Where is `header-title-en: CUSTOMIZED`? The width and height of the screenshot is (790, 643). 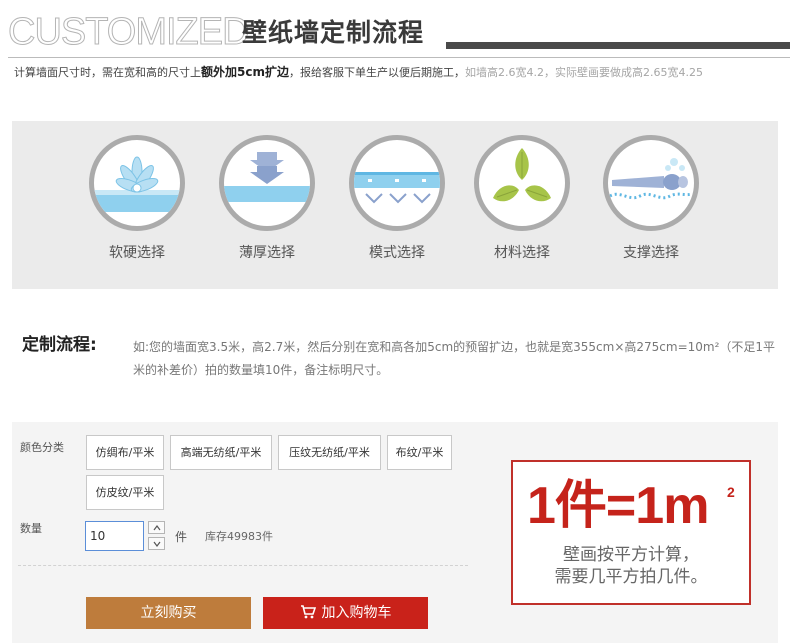 header-title-en: CUSTOMIZED is located at coordinates (129, 32).